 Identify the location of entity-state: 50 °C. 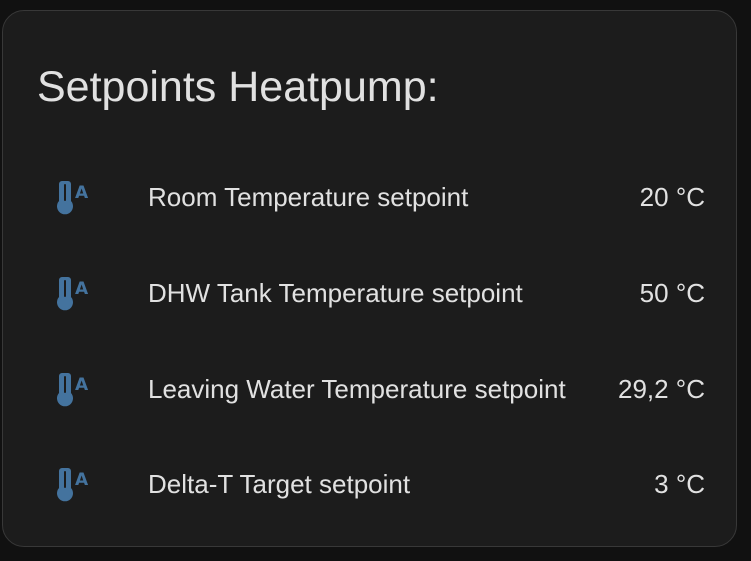
(672, 293).